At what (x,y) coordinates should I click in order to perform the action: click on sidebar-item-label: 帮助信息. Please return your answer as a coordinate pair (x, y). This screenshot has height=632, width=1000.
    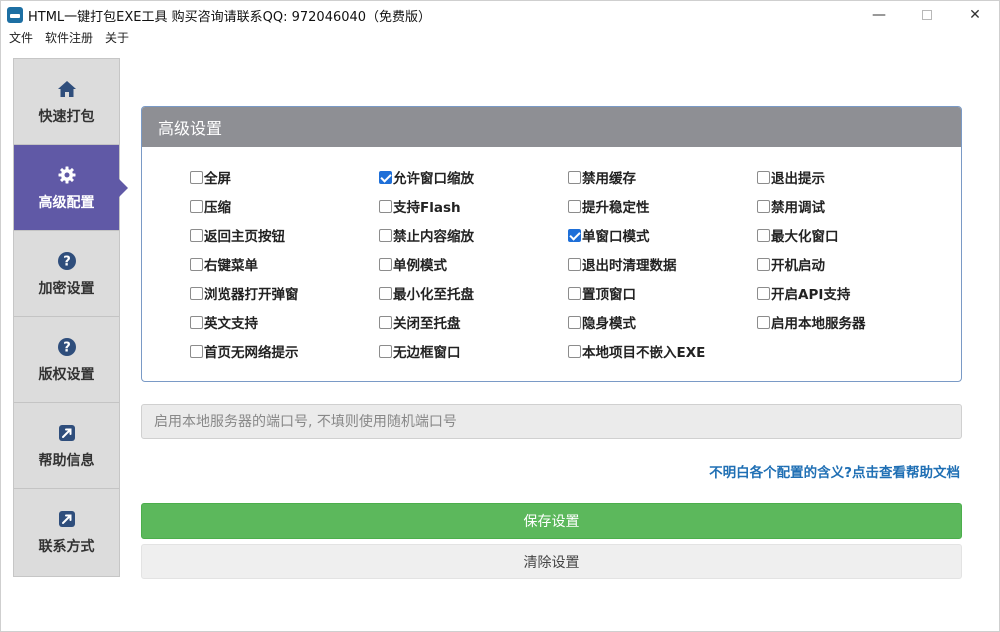
    Looking at the image, I should click on (66, 460).